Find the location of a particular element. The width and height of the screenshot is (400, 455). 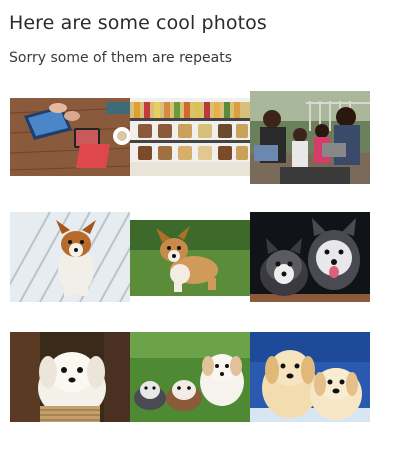

photo-three-puppies-grass is located at coordinates (190, 377).